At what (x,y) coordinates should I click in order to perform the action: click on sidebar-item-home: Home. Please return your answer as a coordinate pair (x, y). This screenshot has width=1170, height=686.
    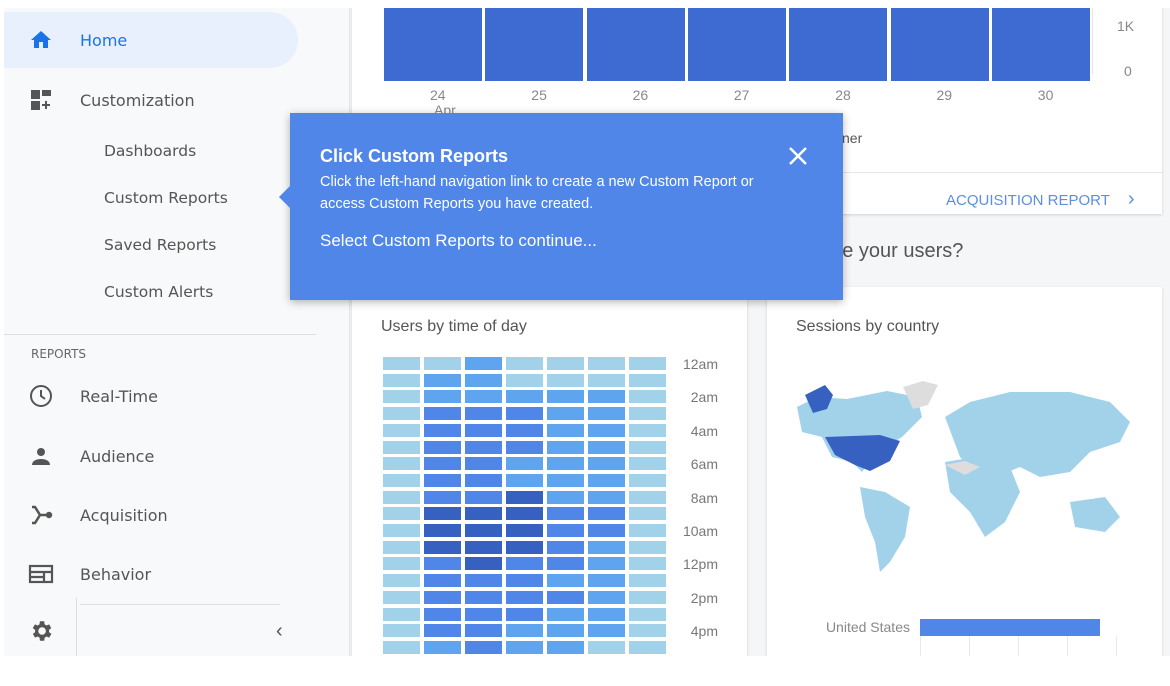
    Looking at the image, I should click on (151, 40).